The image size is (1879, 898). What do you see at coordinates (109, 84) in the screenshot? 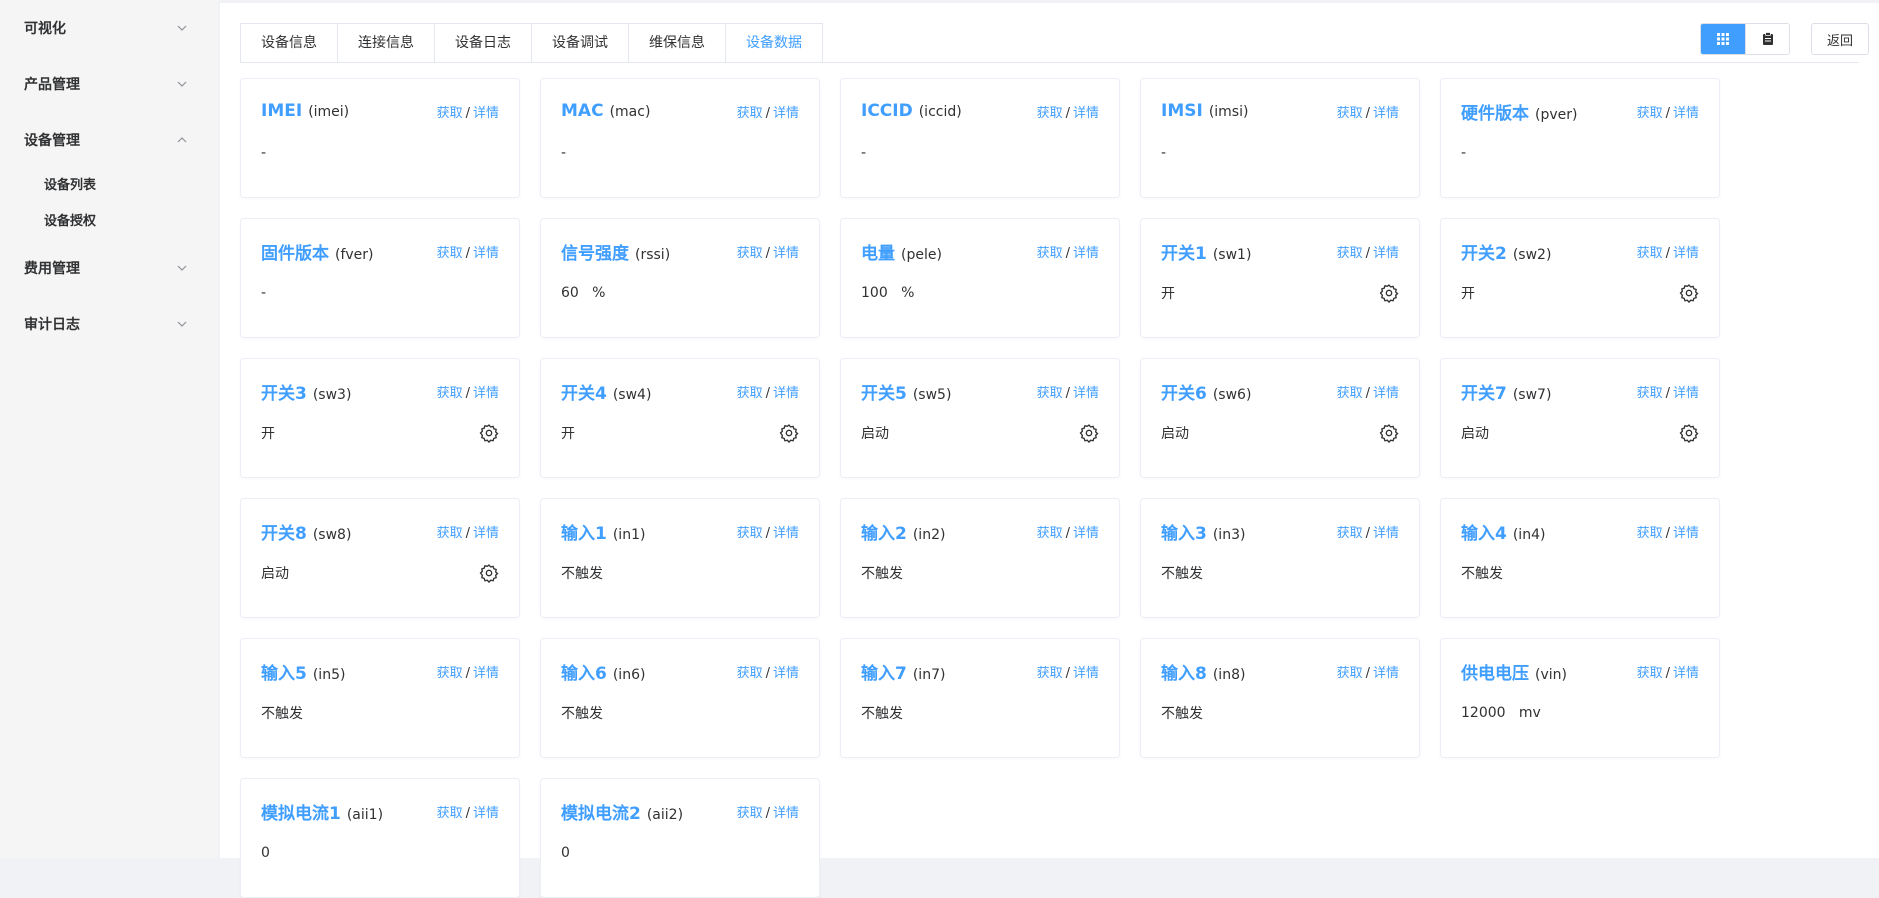
I see `sidebar-menu-1: 产品管理` at bounding box center [109, 84].